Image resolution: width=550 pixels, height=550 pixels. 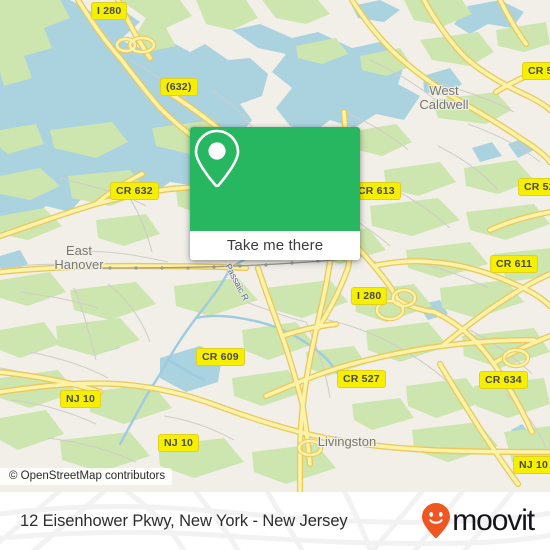 I want to click on road-shield-cr609: CR 609, so click(x=220, y=357).